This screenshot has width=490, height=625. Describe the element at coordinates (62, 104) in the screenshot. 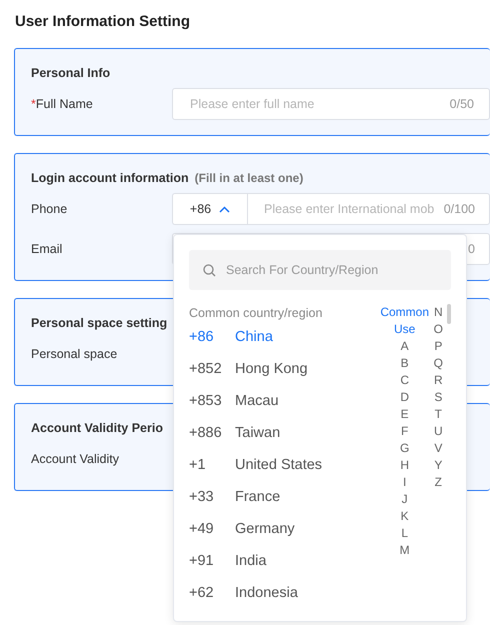

I see `field-label: *Full Name` at that location.